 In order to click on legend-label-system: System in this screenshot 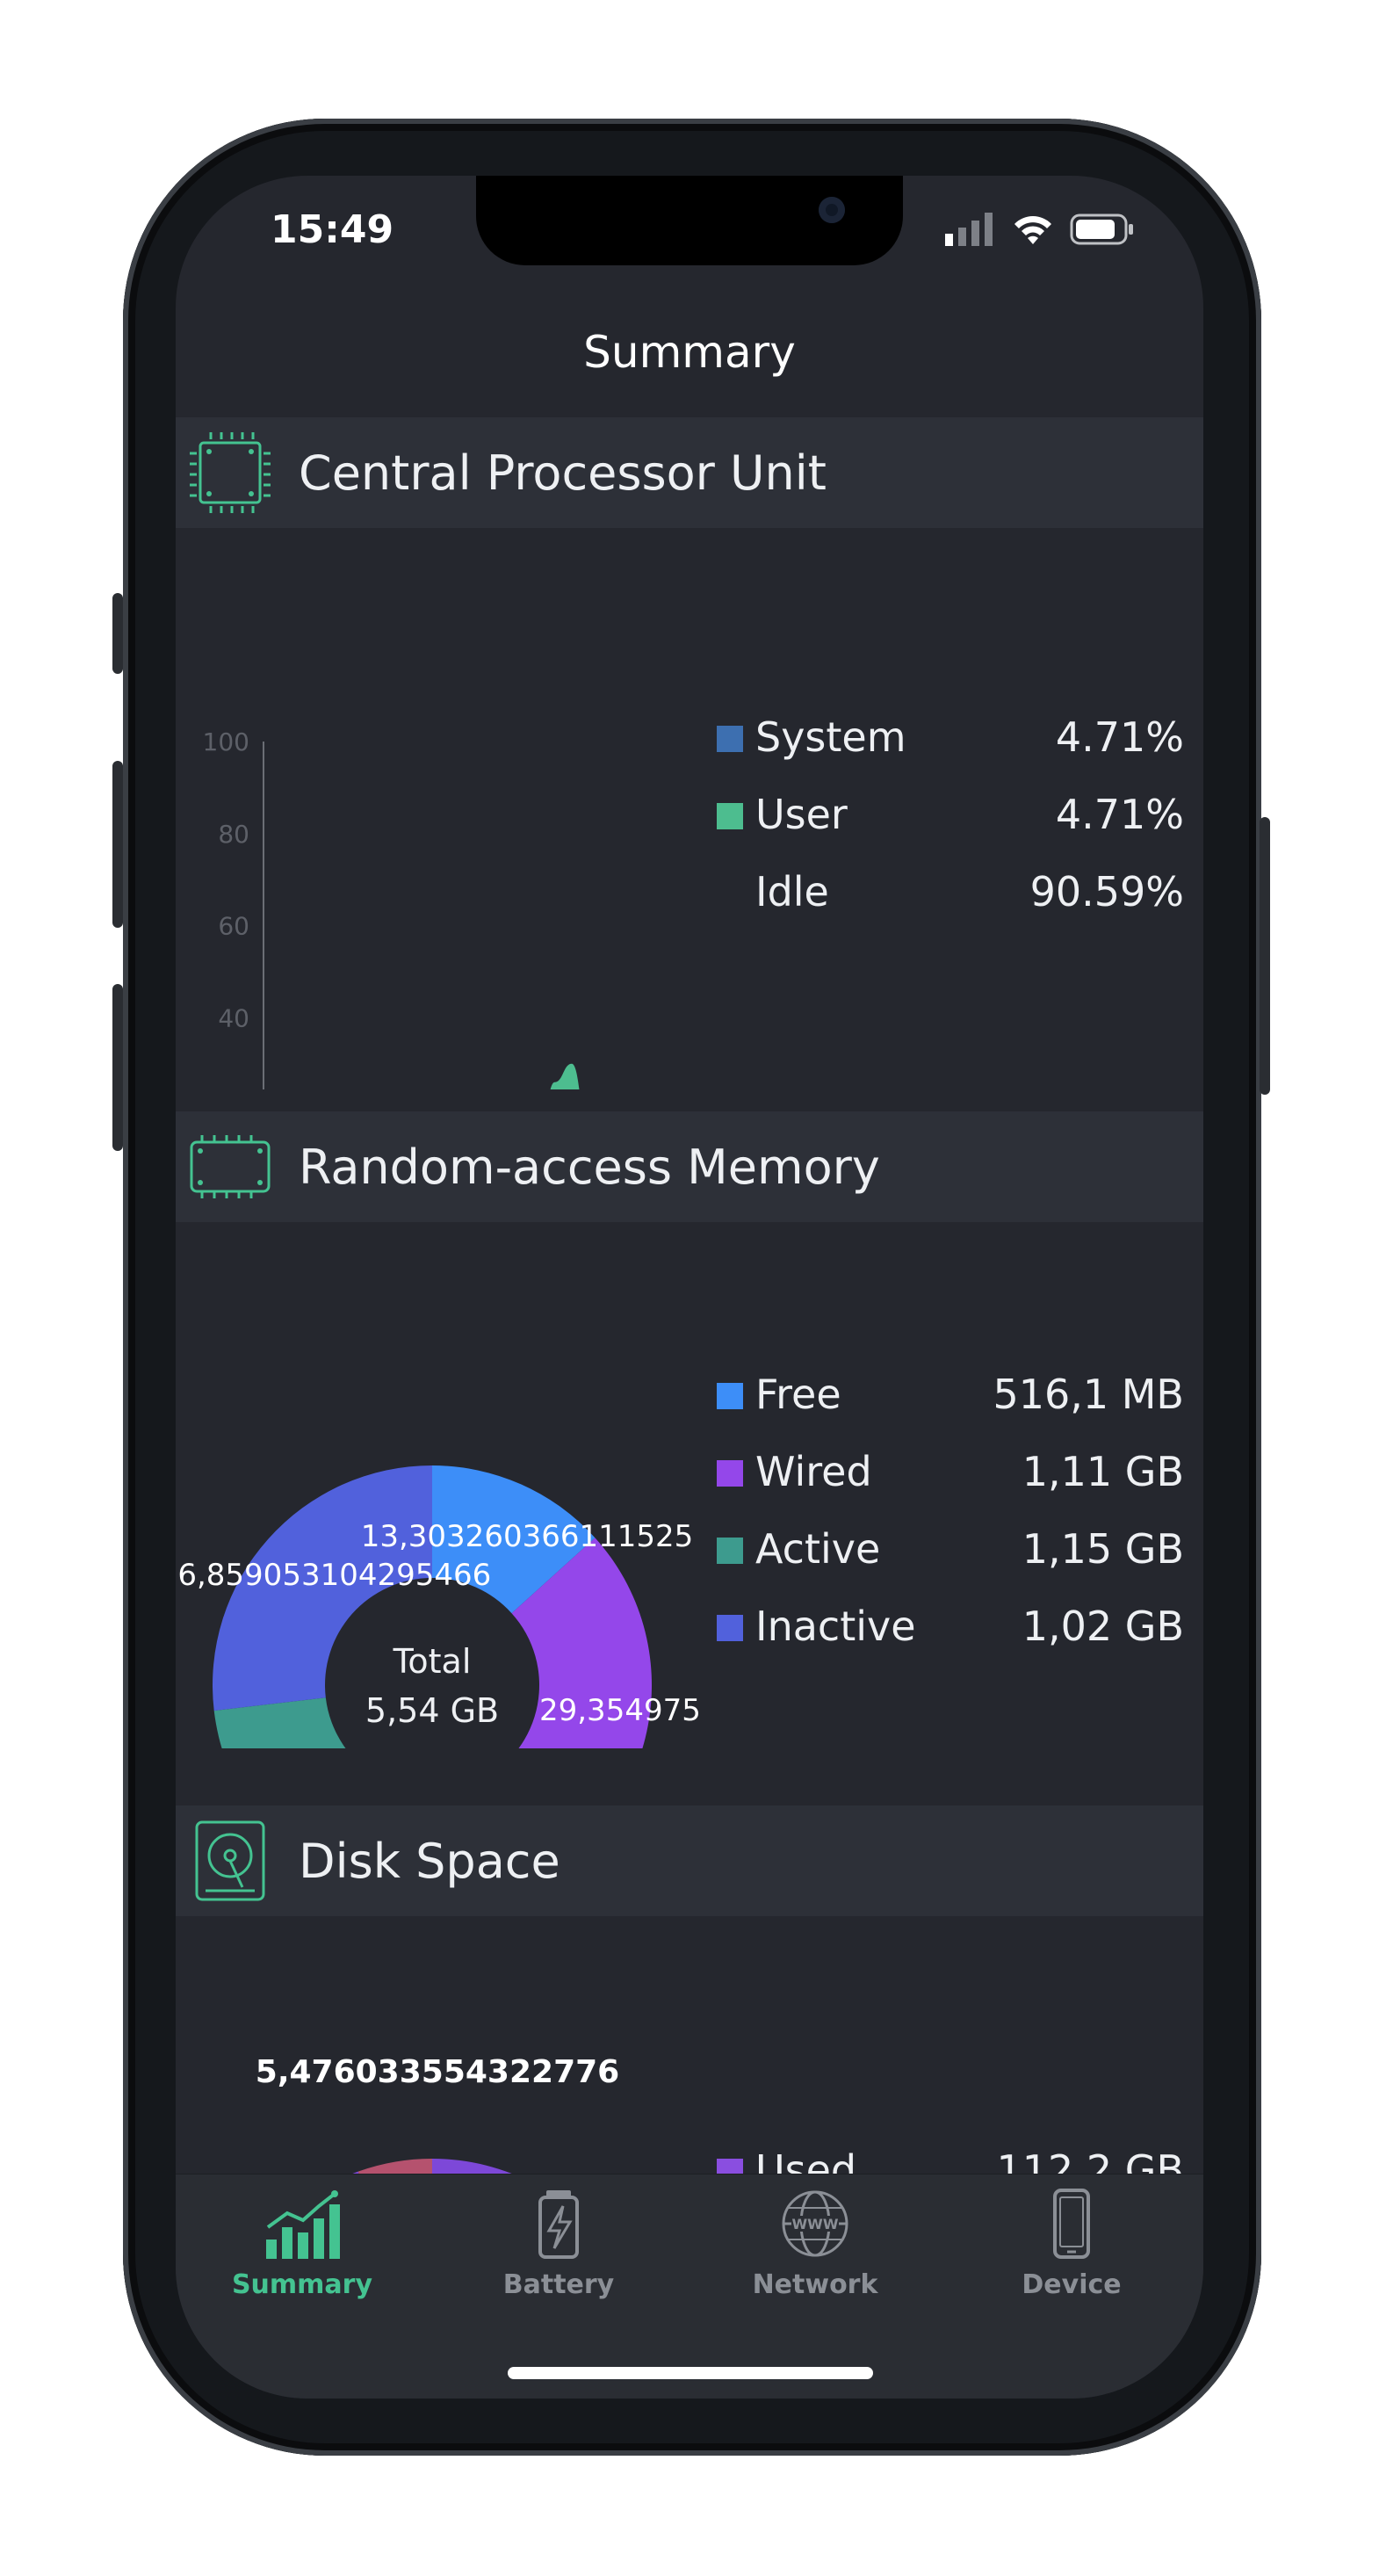, I will do `click(830, 737)`.